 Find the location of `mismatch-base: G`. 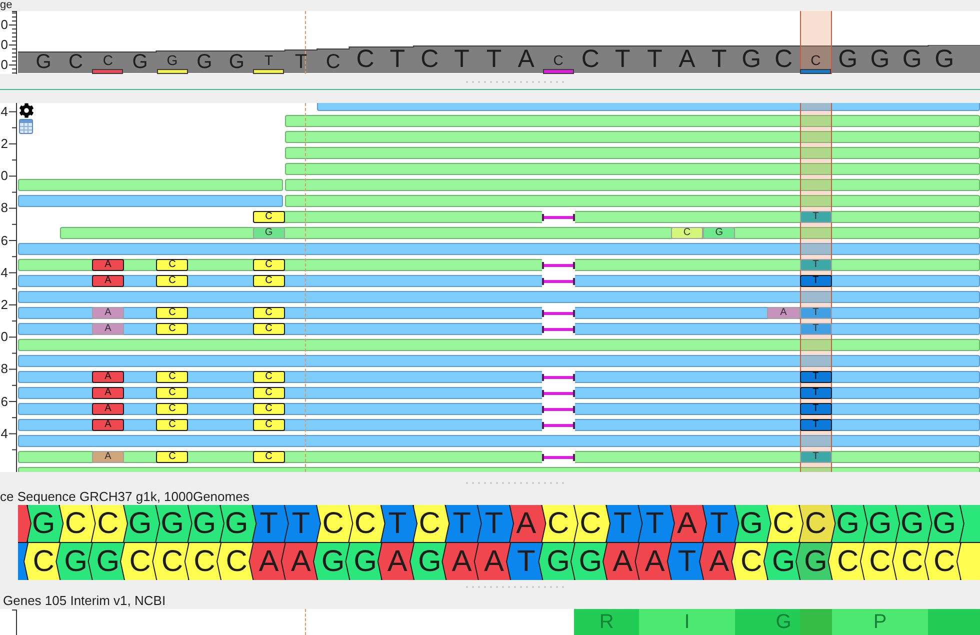

mismatch-base: G is located at coordinates (719, 233).